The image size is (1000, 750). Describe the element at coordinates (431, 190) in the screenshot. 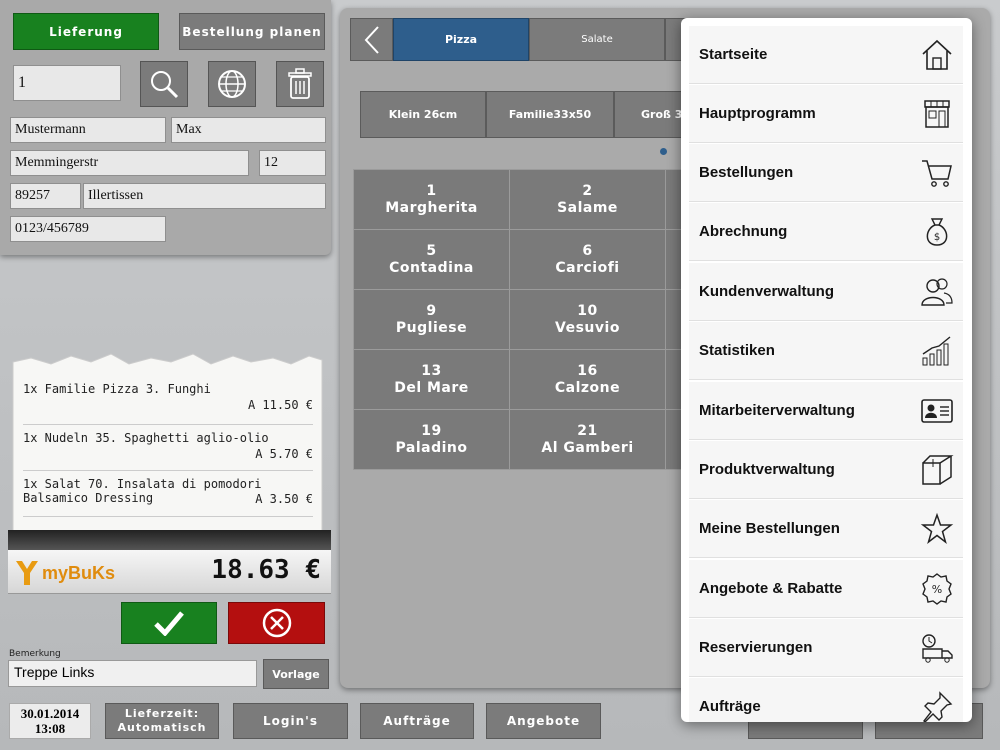

I see `product-number: 1` at that location.